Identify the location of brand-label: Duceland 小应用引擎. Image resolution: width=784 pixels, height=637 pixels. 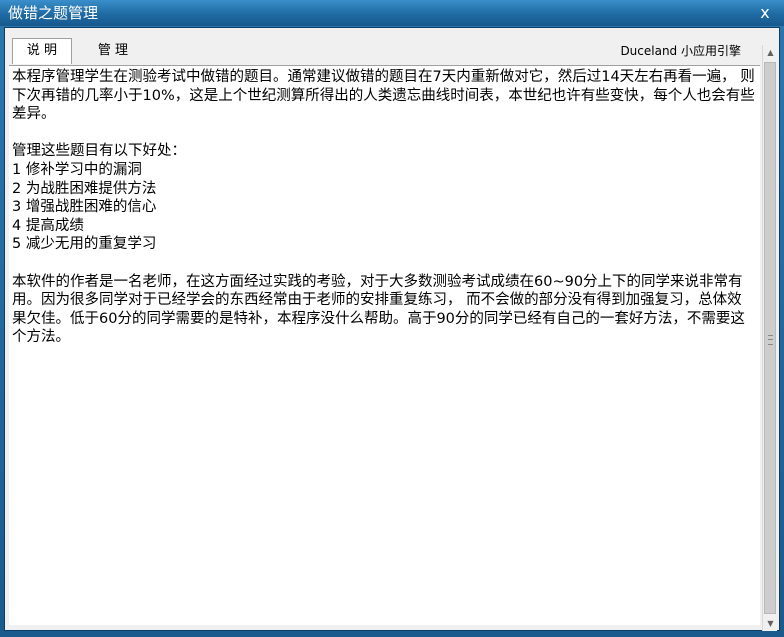
(680, 51).